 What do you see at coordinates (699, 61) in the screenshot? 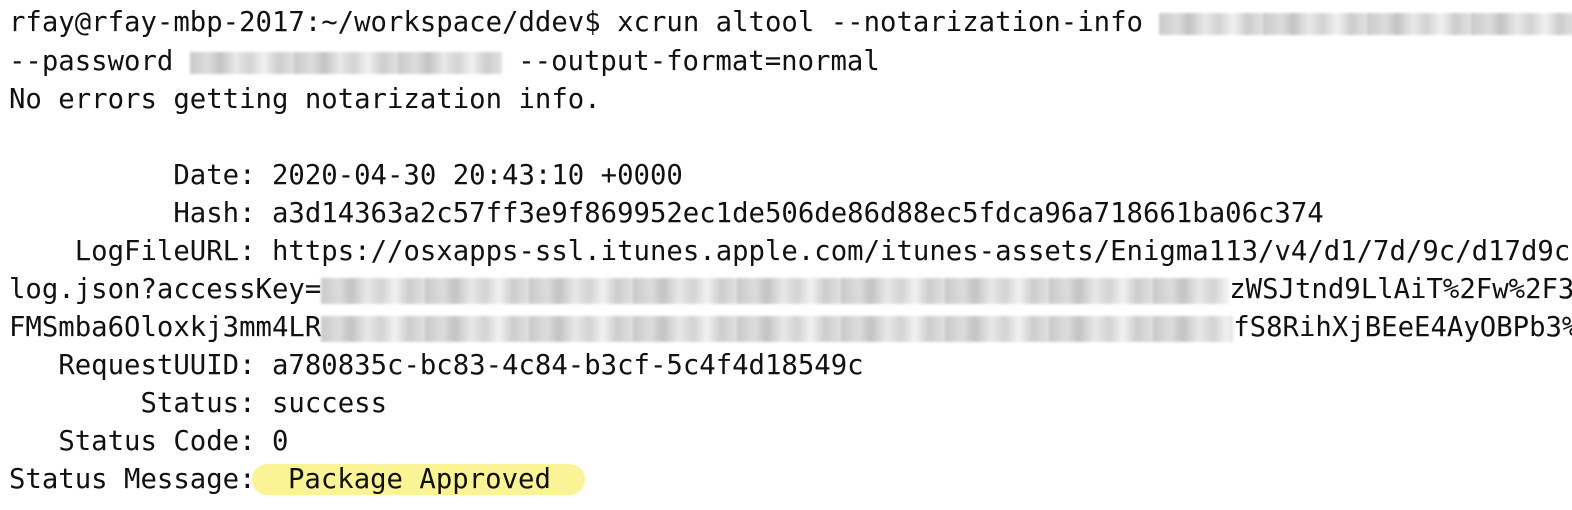
I see `output-format-flag: --output-format=normal` at bounding box center [699, 61].